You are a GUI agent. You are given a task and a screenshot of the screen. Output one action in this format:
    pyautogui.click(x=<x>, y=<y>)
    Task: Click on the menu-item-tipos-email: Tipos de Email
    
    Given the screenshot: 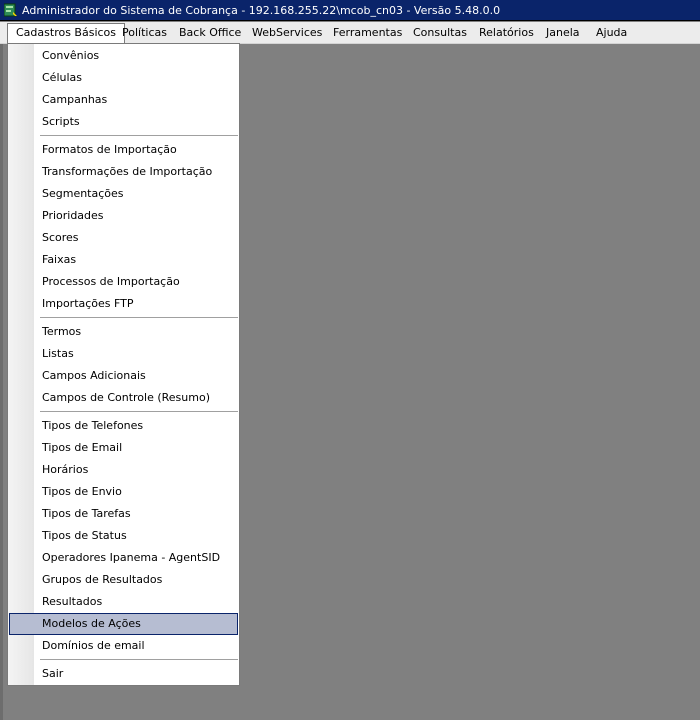 What is the action you would take?
    pyautogui.click(x=123, y=448)
    